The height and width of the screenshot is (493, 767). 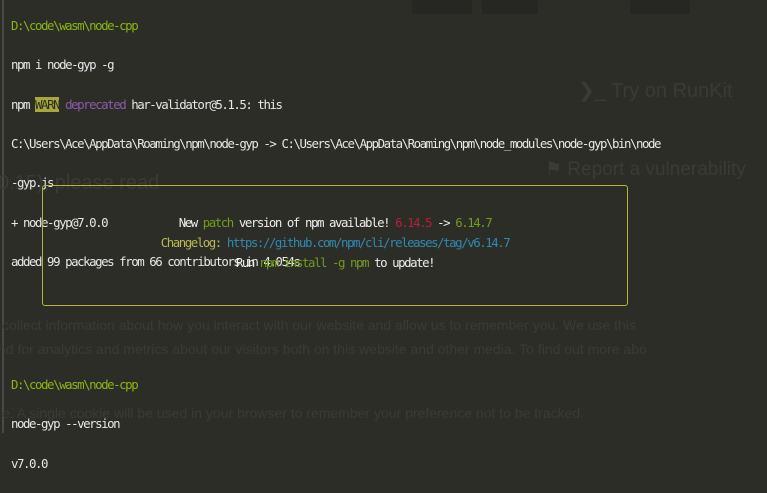 What do you see at coordinates (204, 104) in the screenshot?
I see `warn-message: har-validator@5.1.5: this` at bounding box center [204, 104].